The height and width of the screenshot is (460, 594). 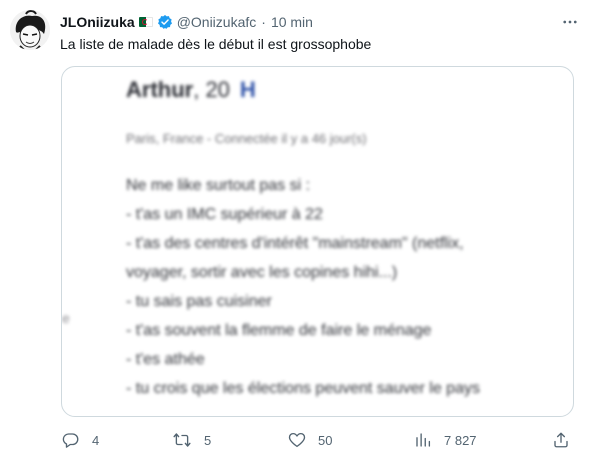 What do you see at coordinates (211, 89) in the screenshot?
I see `media-profile-age: , 20` at bounding box center [211, 89].